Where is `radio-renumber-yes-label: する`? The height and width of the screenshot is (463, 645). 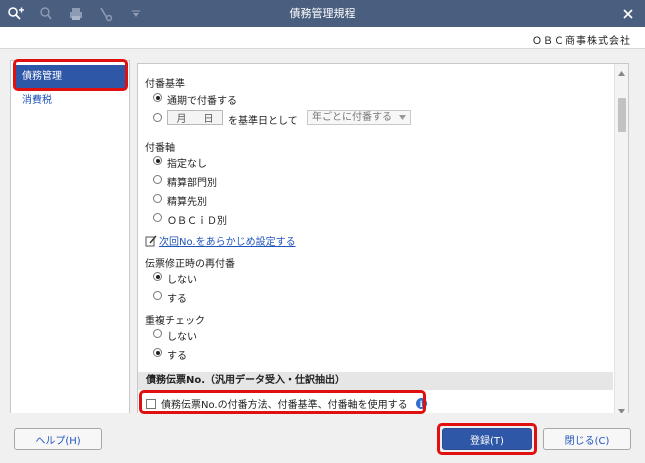 radio-renumber-yes-label: する is located at coordinates (177, 299).